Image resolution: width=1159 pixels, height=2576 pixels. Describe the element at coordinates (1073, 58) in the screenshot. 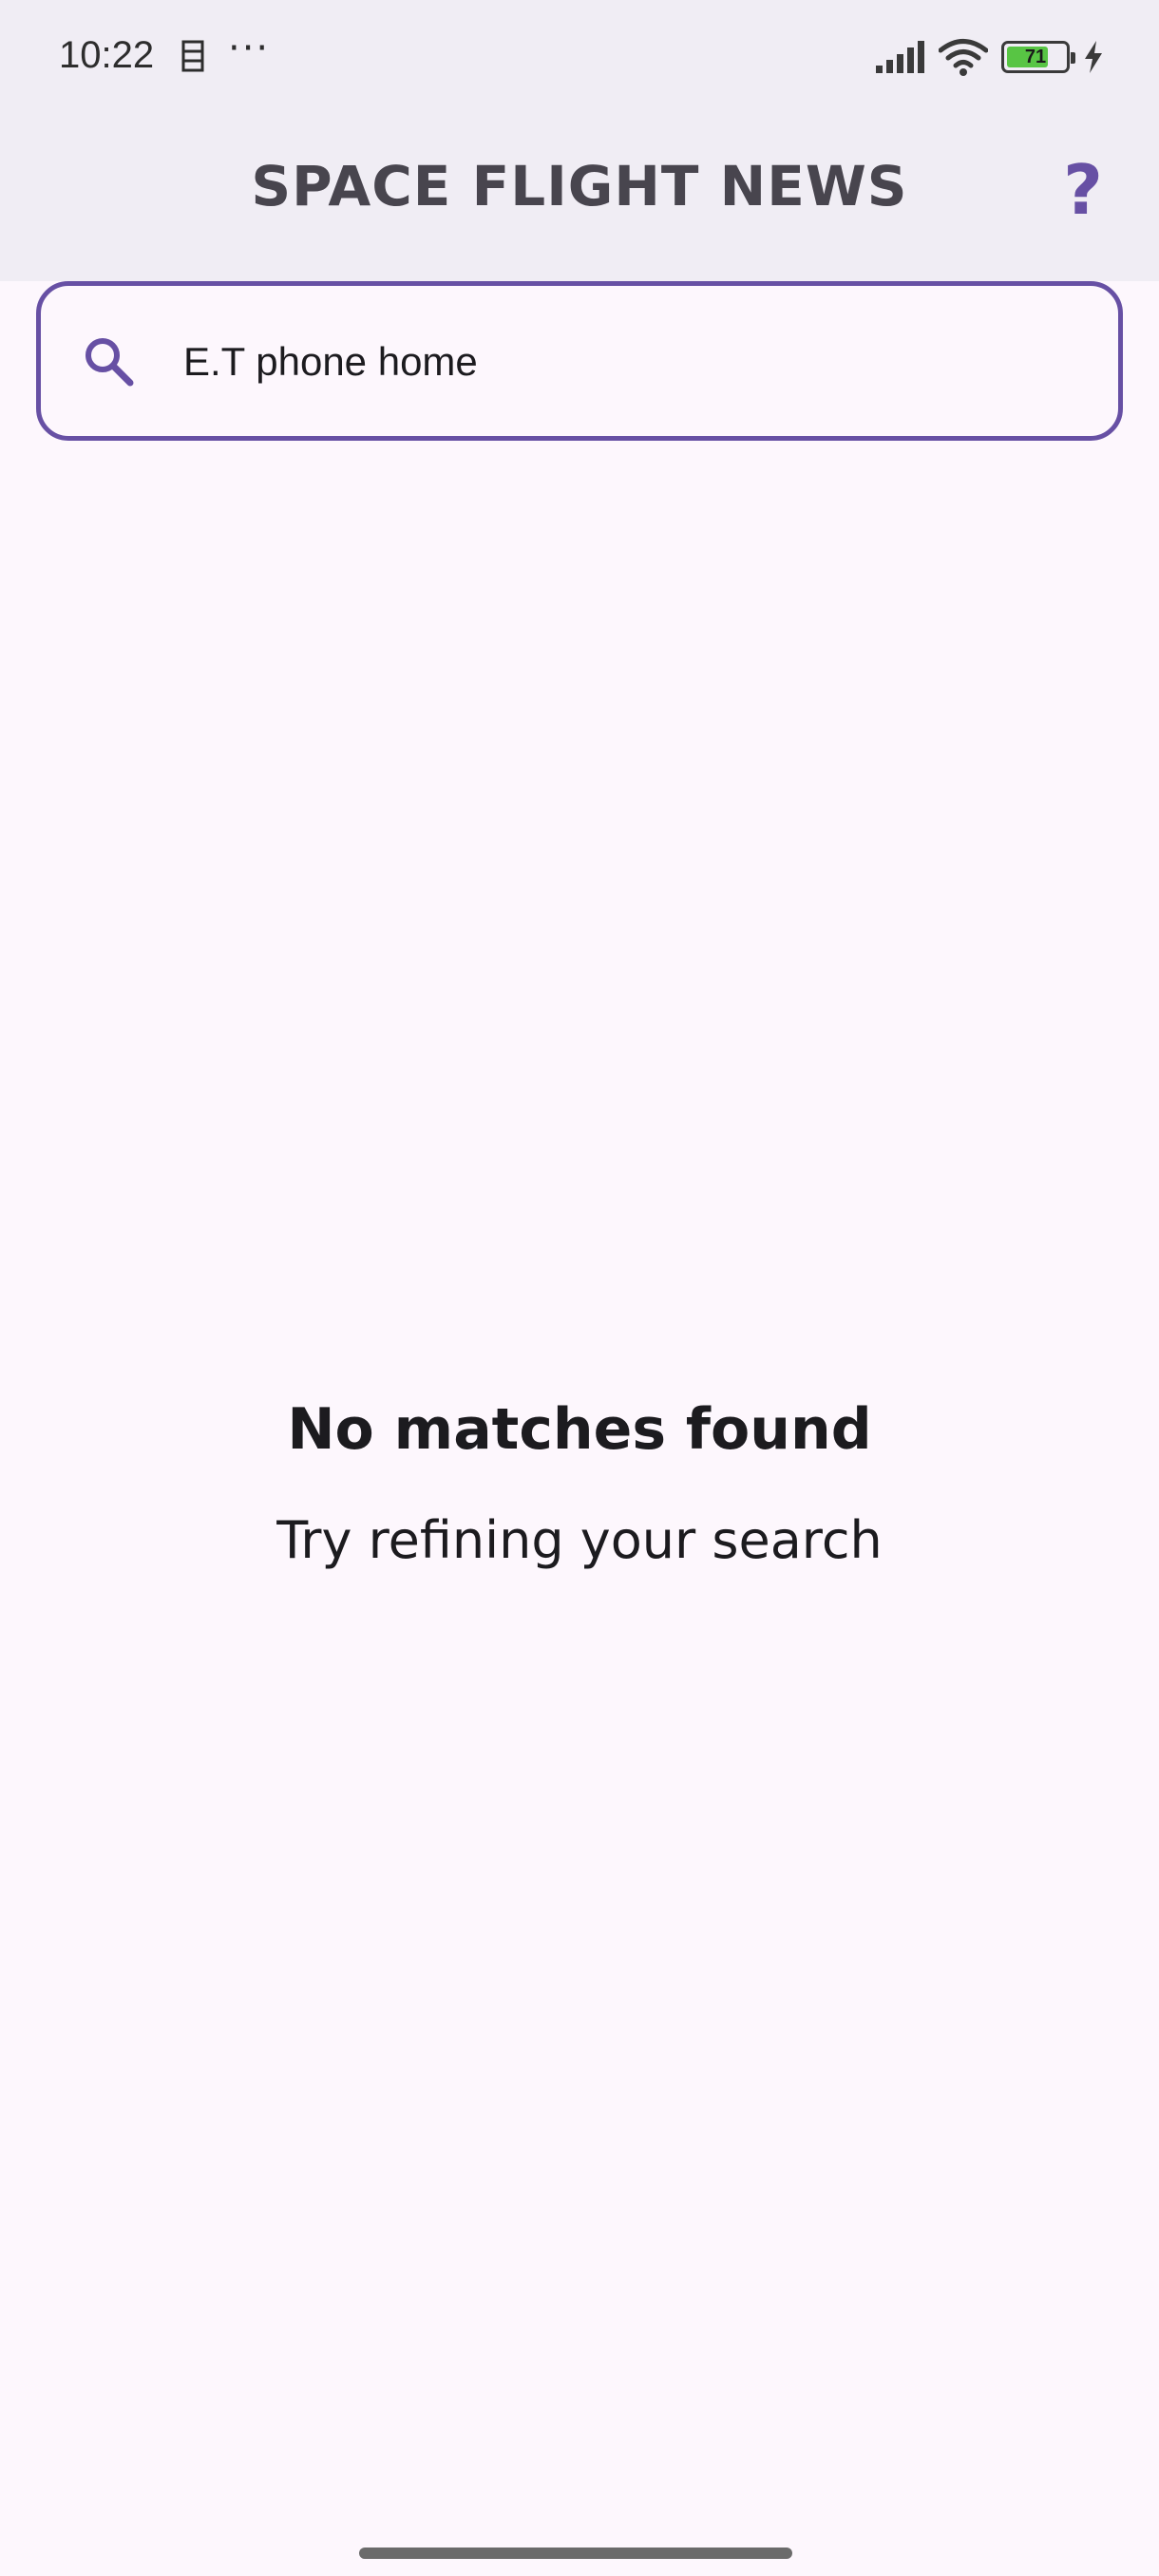

I see `battery-nub` at that location.